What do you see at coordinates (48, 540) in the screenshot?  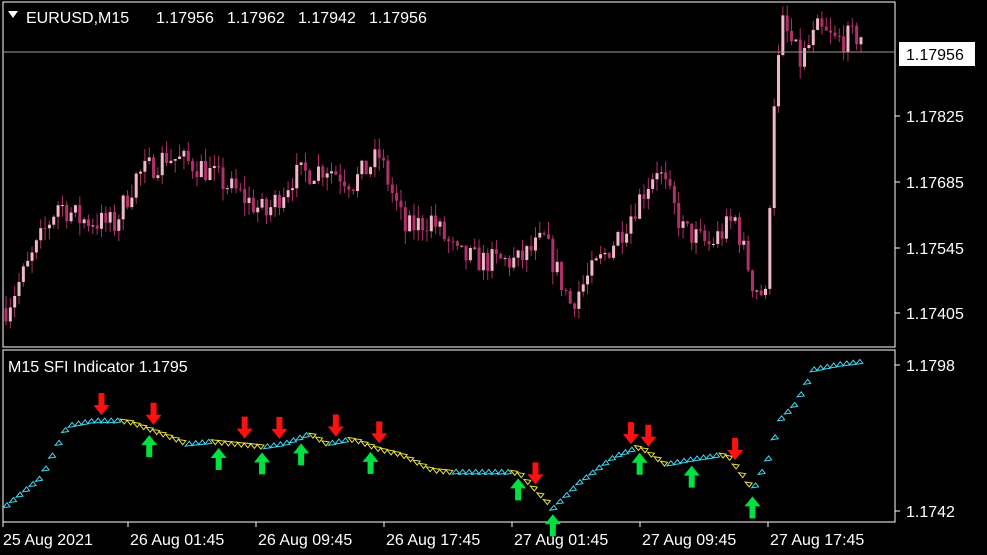 I see `time-tick-label: 25 Aug 2021` at bounding box center [48, 540].